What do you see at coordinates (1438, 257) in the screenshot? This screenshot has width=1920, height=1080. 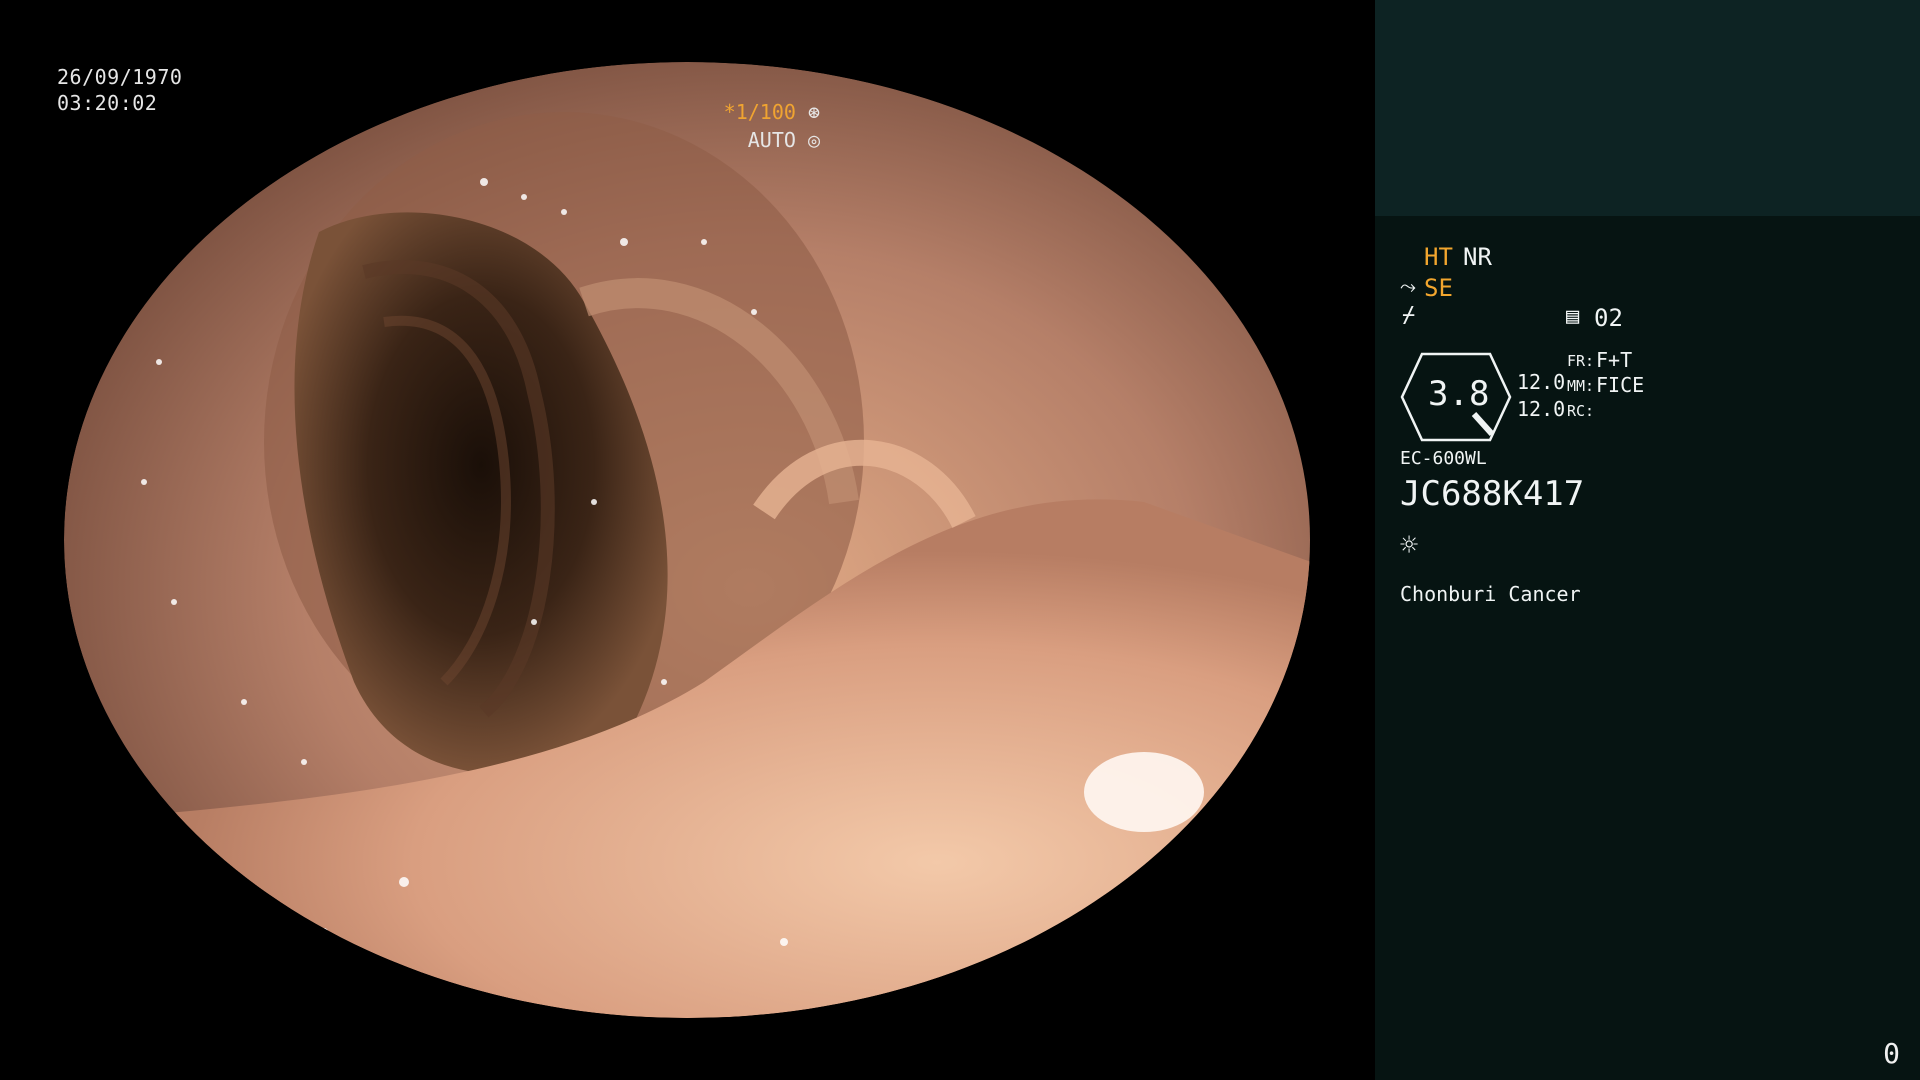 I see `mode-ht: HT` at bounding box center [1438, 257].